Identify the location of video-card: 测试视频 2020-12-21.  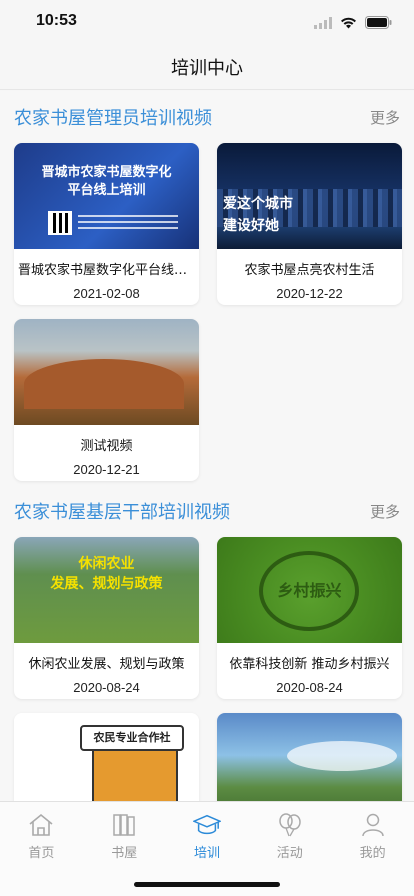
(106, 400).